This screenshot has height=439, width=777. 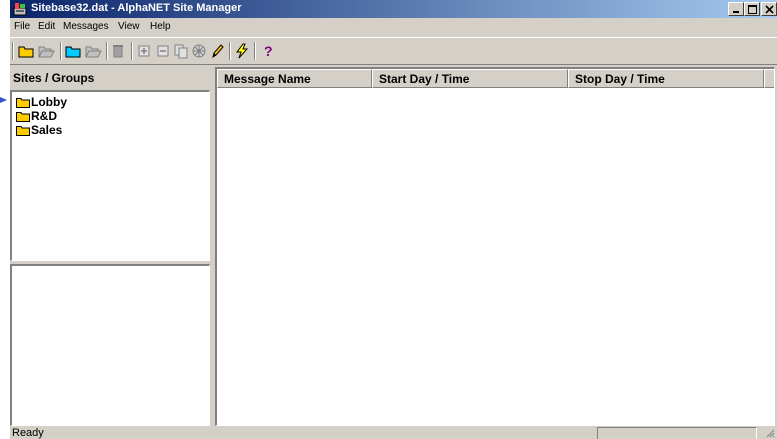 What do you see at coordinates (28, 433) in the screenshot?
I see `status-text: Ready` at bounding box center [28, 433].